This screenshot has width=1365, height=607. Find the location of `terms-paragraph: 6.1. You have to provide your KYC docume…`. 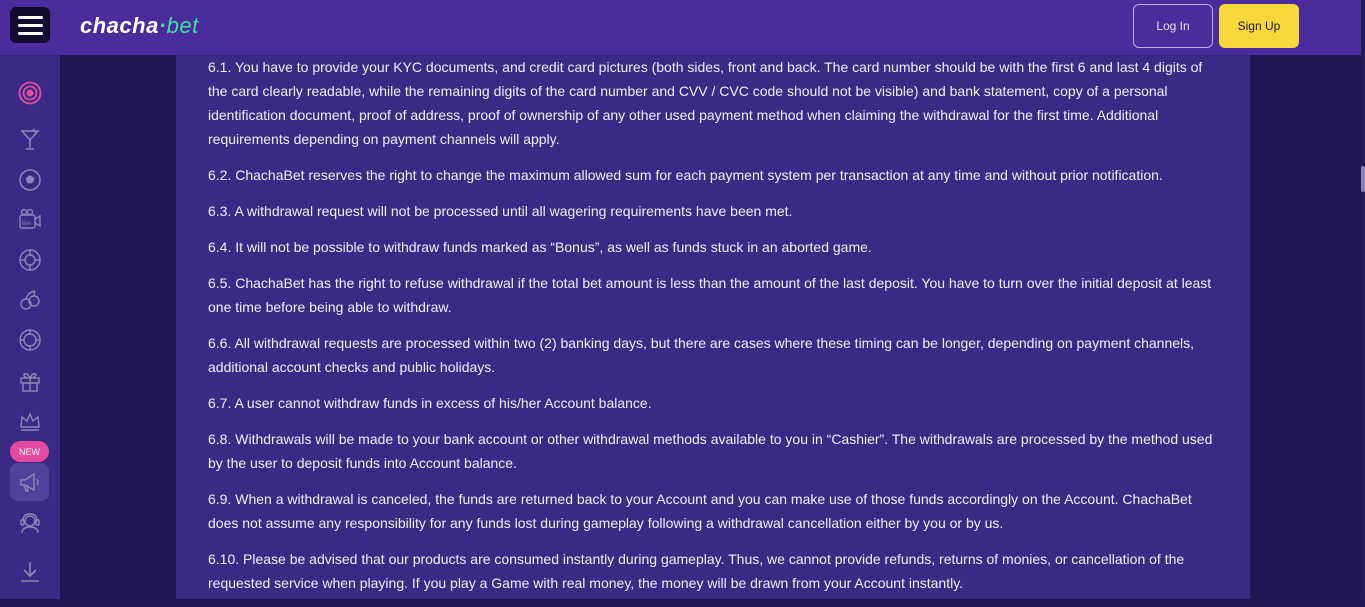

terms-paragraph: 6.1. You have to provide your KYC docume… is located at coordinates (705, 103).